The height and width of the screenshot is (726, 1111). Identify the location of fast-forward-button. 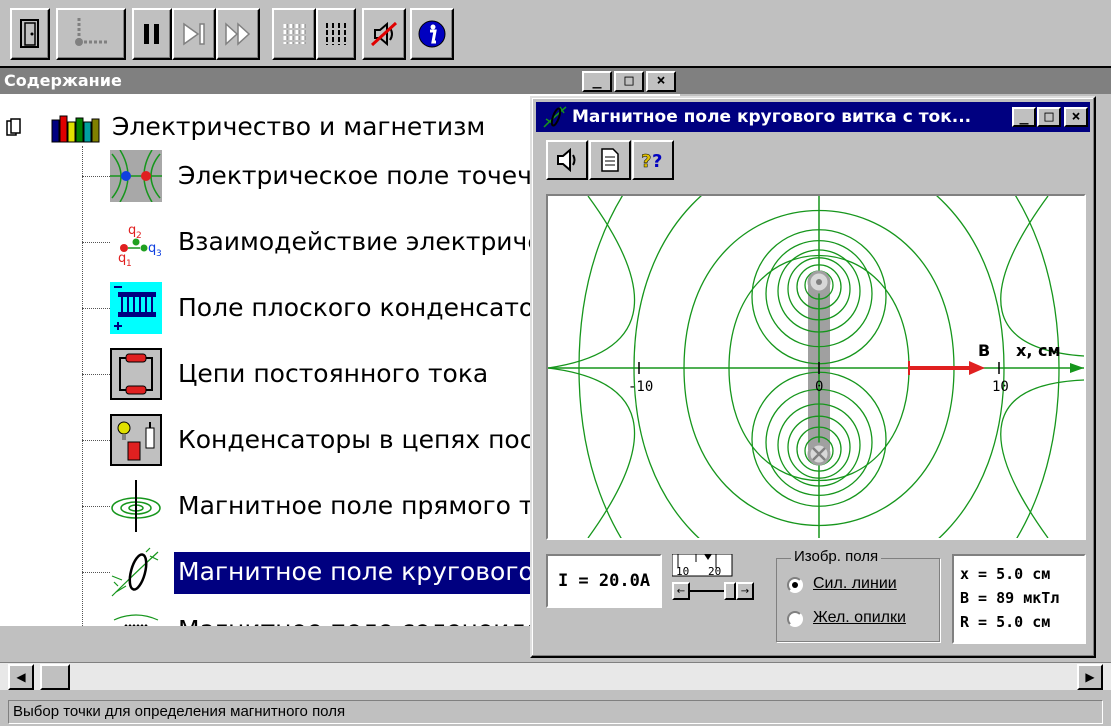
(238, 34).